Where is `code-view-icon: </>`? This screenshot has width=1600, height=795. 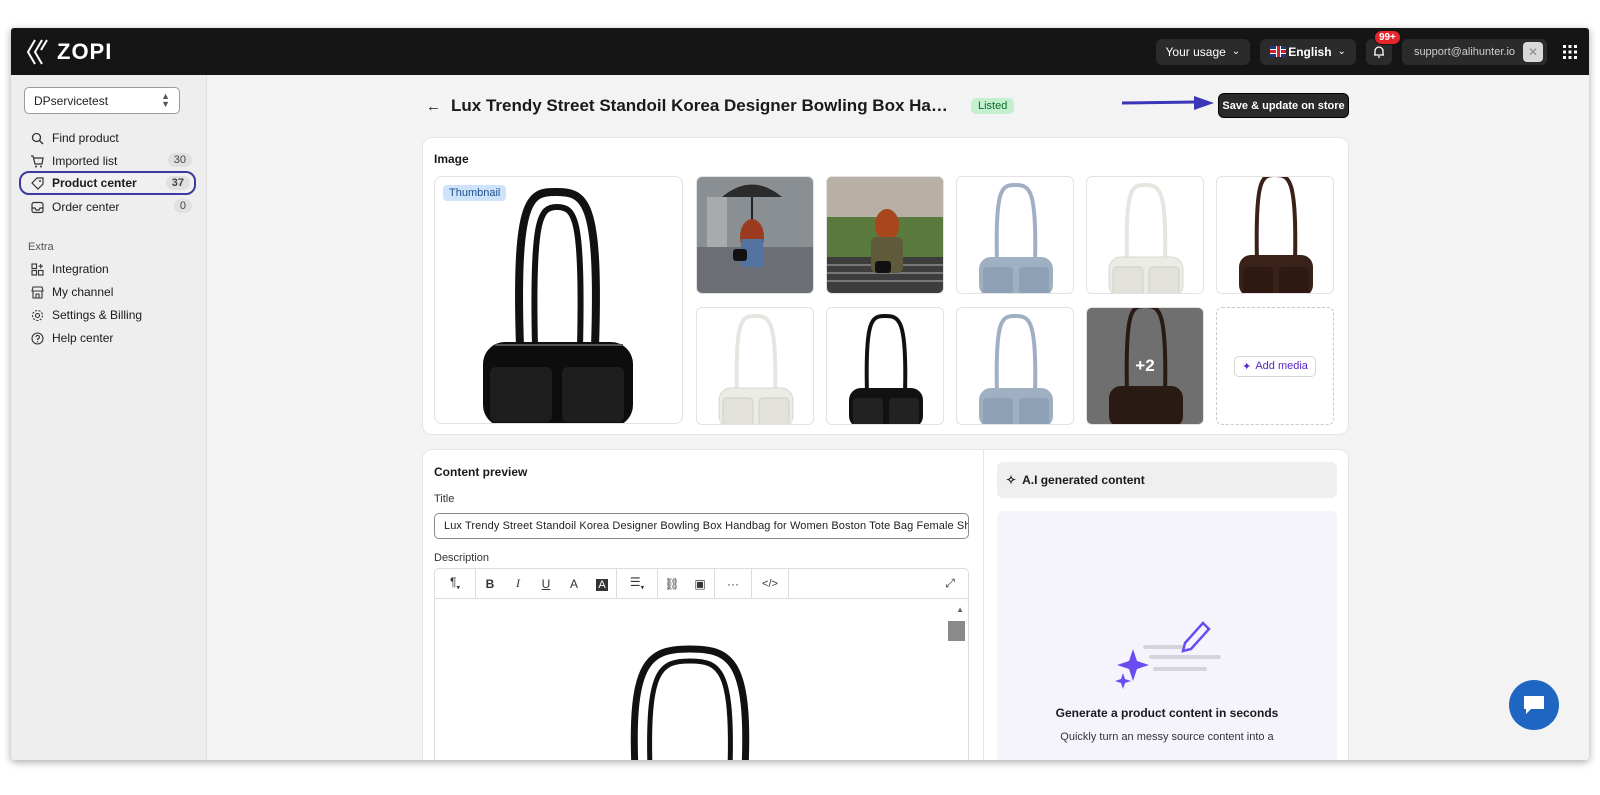
code-view-icon: </> is located at coordinates (770, 584).